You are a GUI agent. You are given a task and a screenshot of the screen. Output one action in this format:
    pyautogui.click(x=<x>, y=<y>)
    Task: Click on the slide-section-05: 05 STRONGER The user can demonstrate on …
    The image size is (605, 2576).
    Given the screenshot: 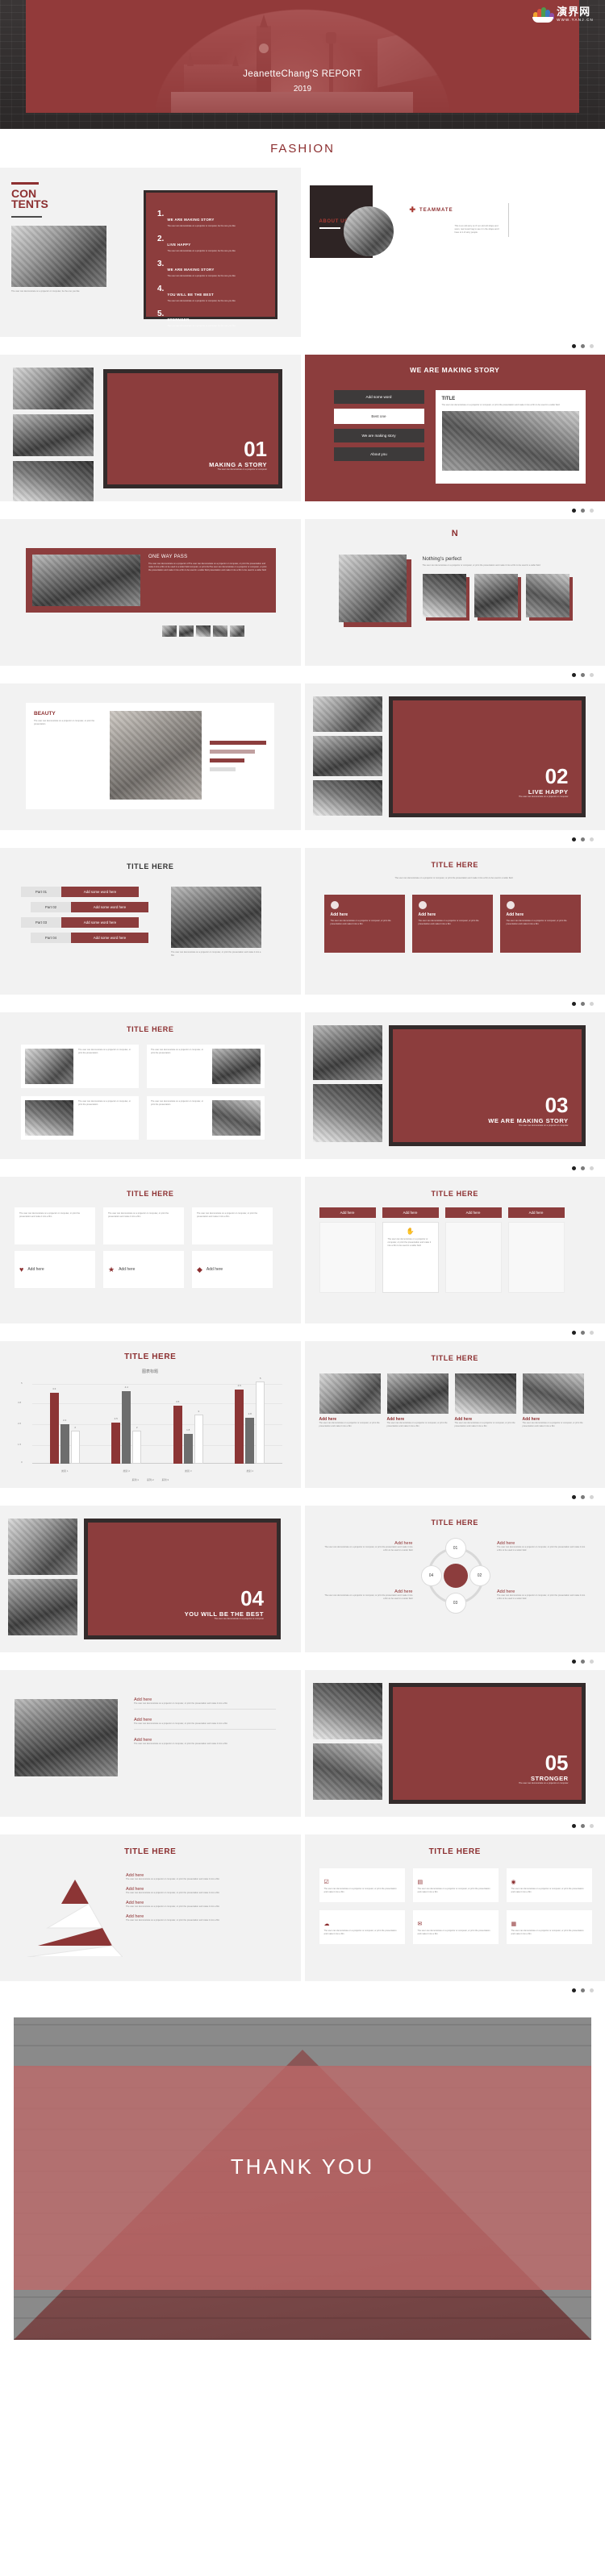 What is the action you would take?
    pyautogui.click(x=454, y=1743)
    